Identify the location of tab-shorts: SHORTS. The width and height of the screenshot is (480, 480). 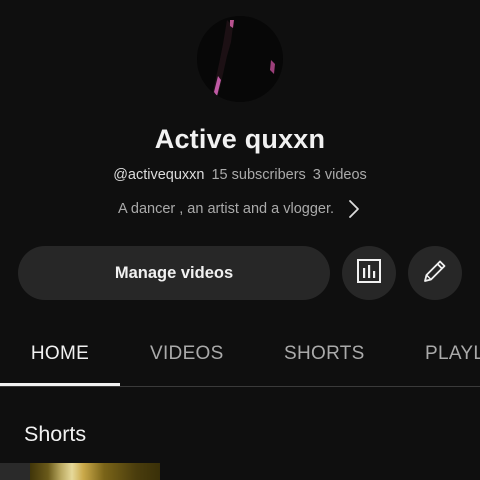
(324, 353).